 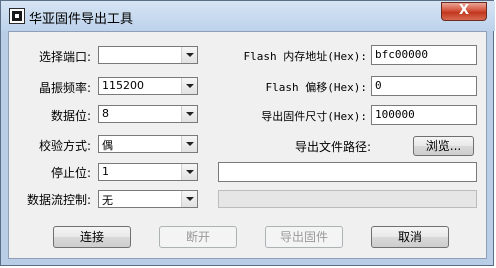 I want to click on flash-base-input: bfc00000, so click(x=424, y=55).